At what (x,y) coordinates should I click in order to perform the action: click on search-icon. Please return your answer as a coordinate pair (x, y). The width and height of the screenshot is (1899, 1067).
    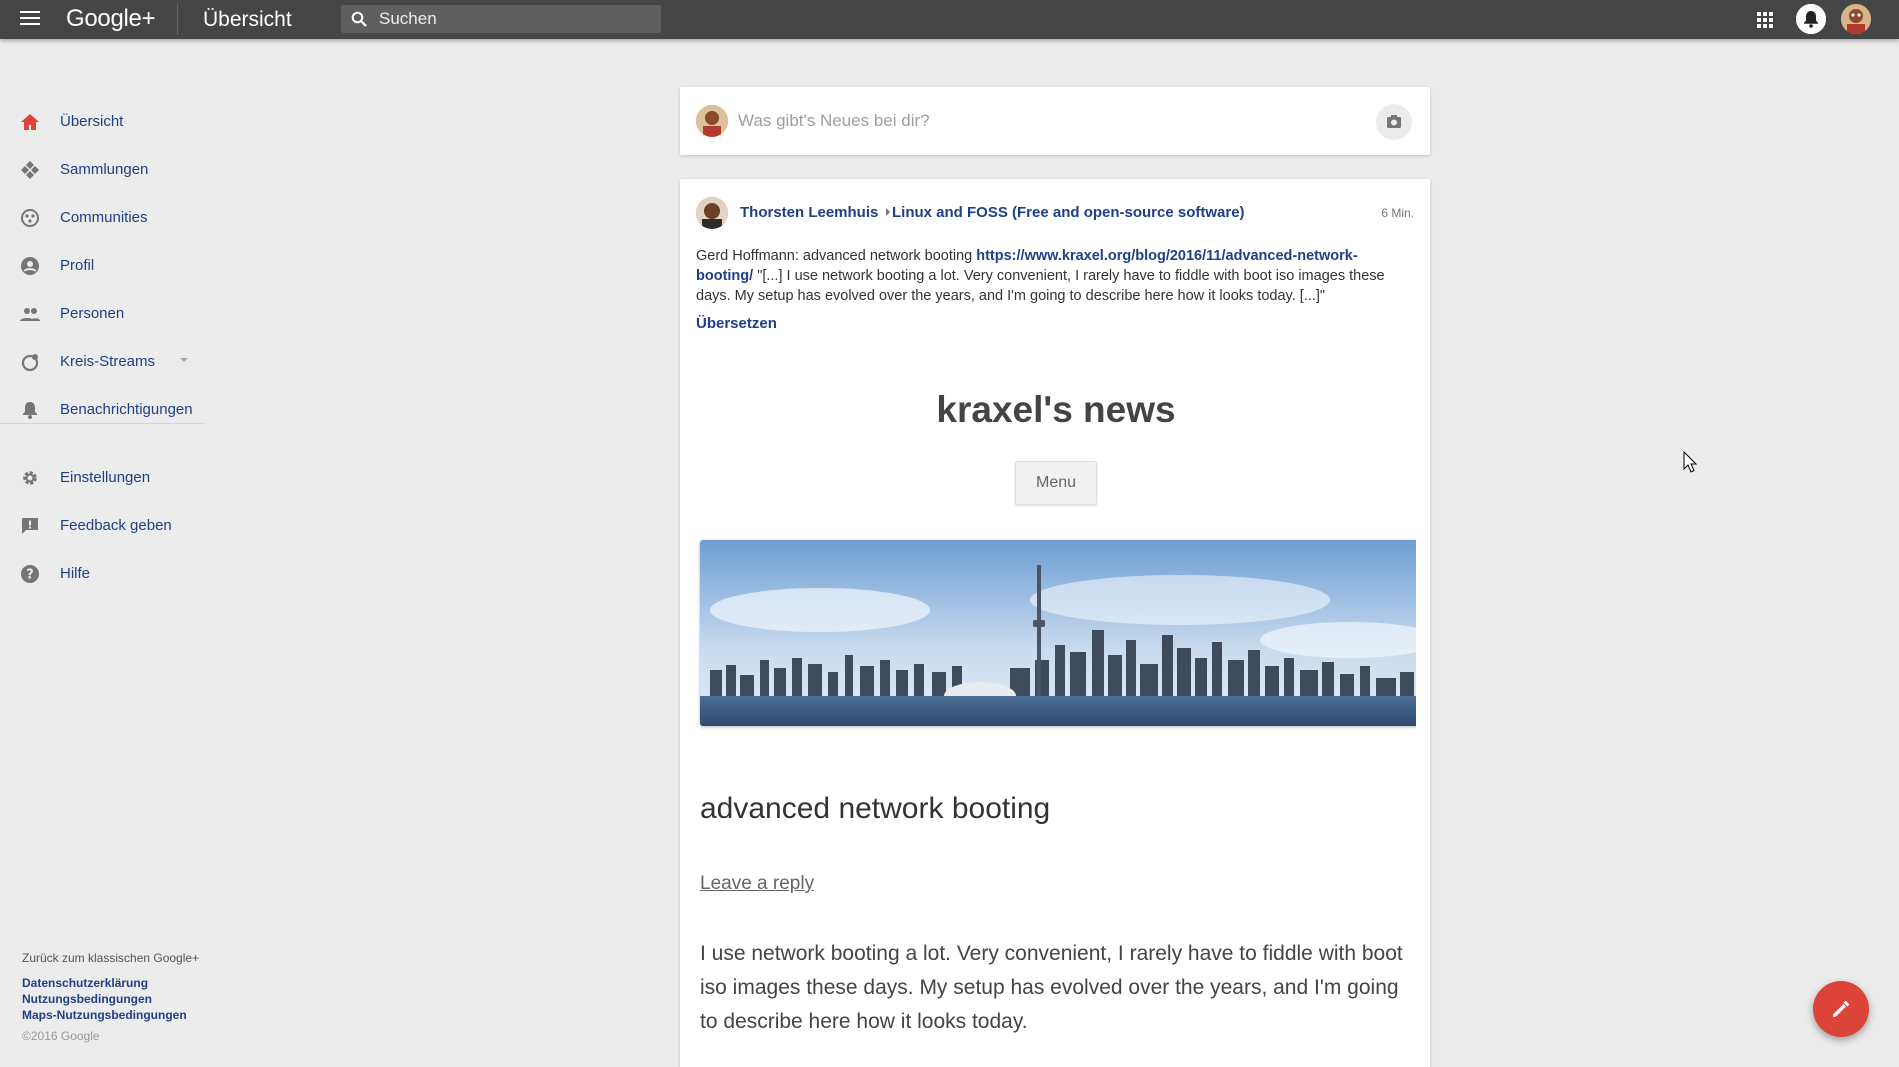
    Looking at the image, I should click on (359, 19).